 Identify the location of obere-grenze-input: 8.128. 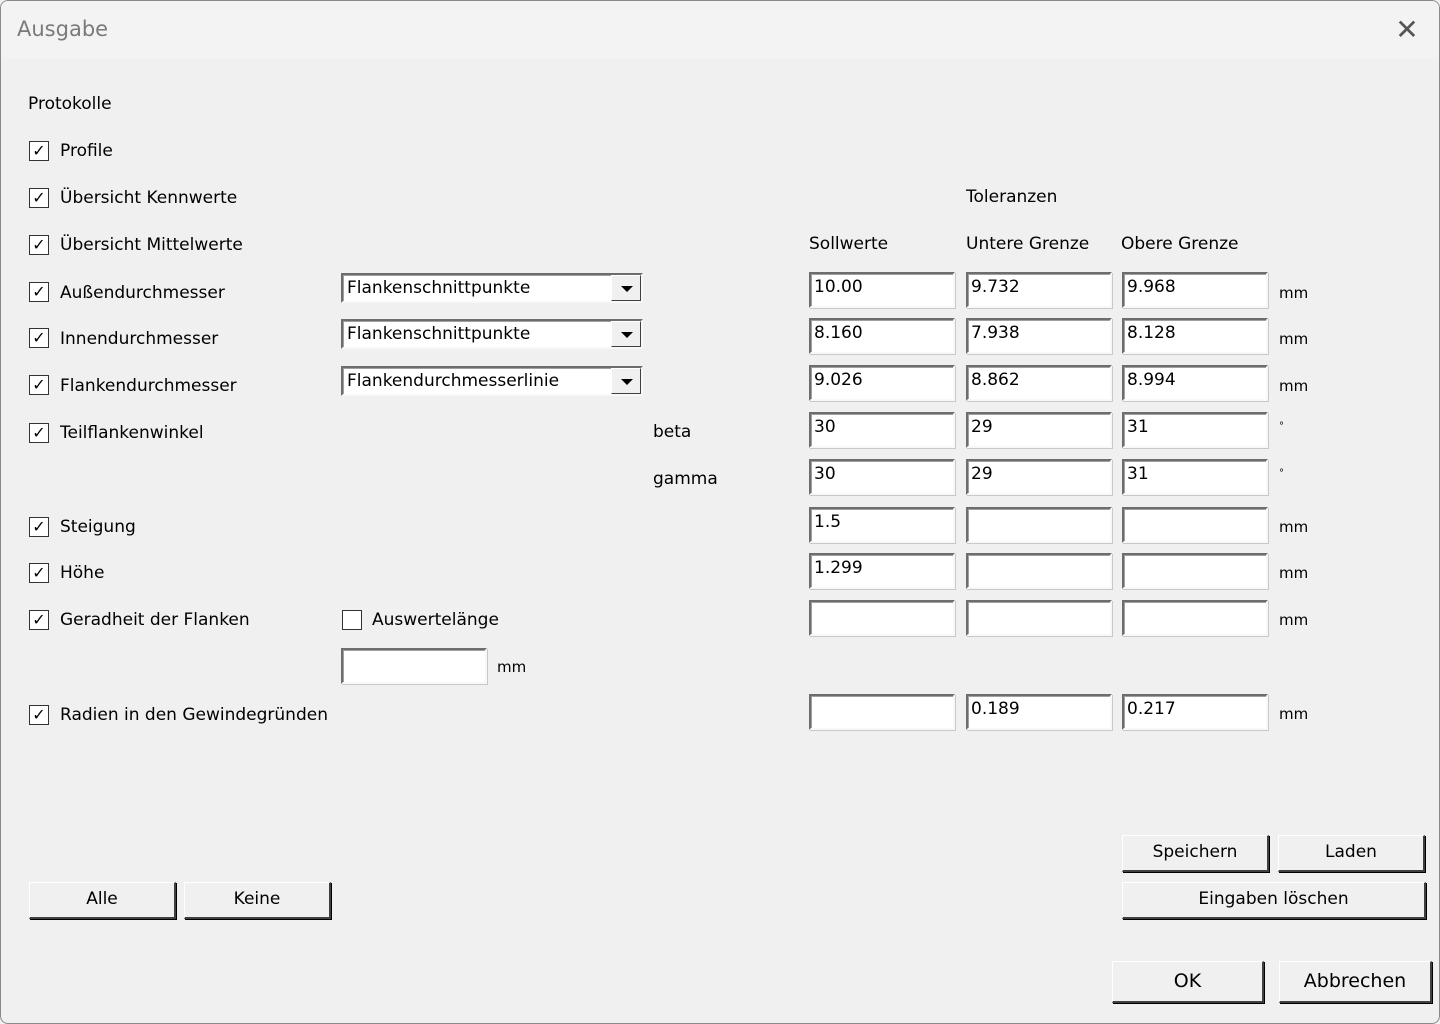
(1195, 336).